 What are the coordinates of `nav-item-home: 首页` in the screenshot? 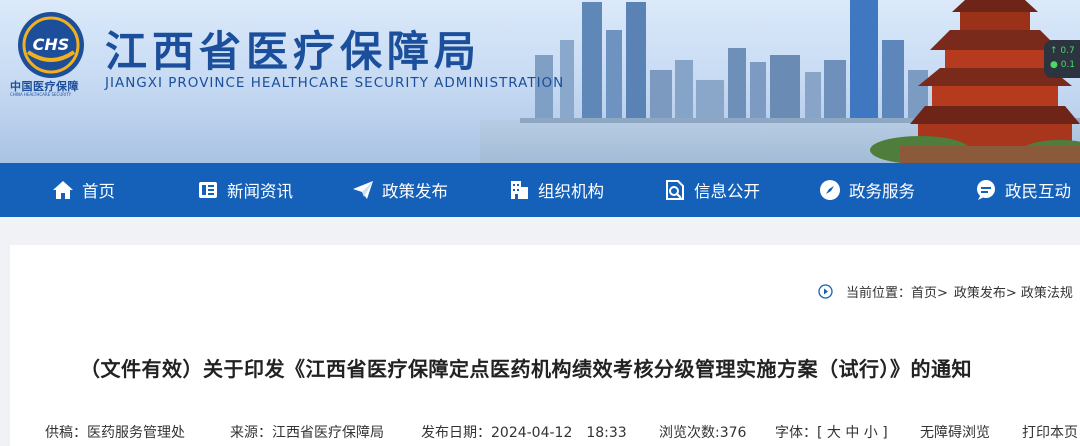 It's located at (83, 190).